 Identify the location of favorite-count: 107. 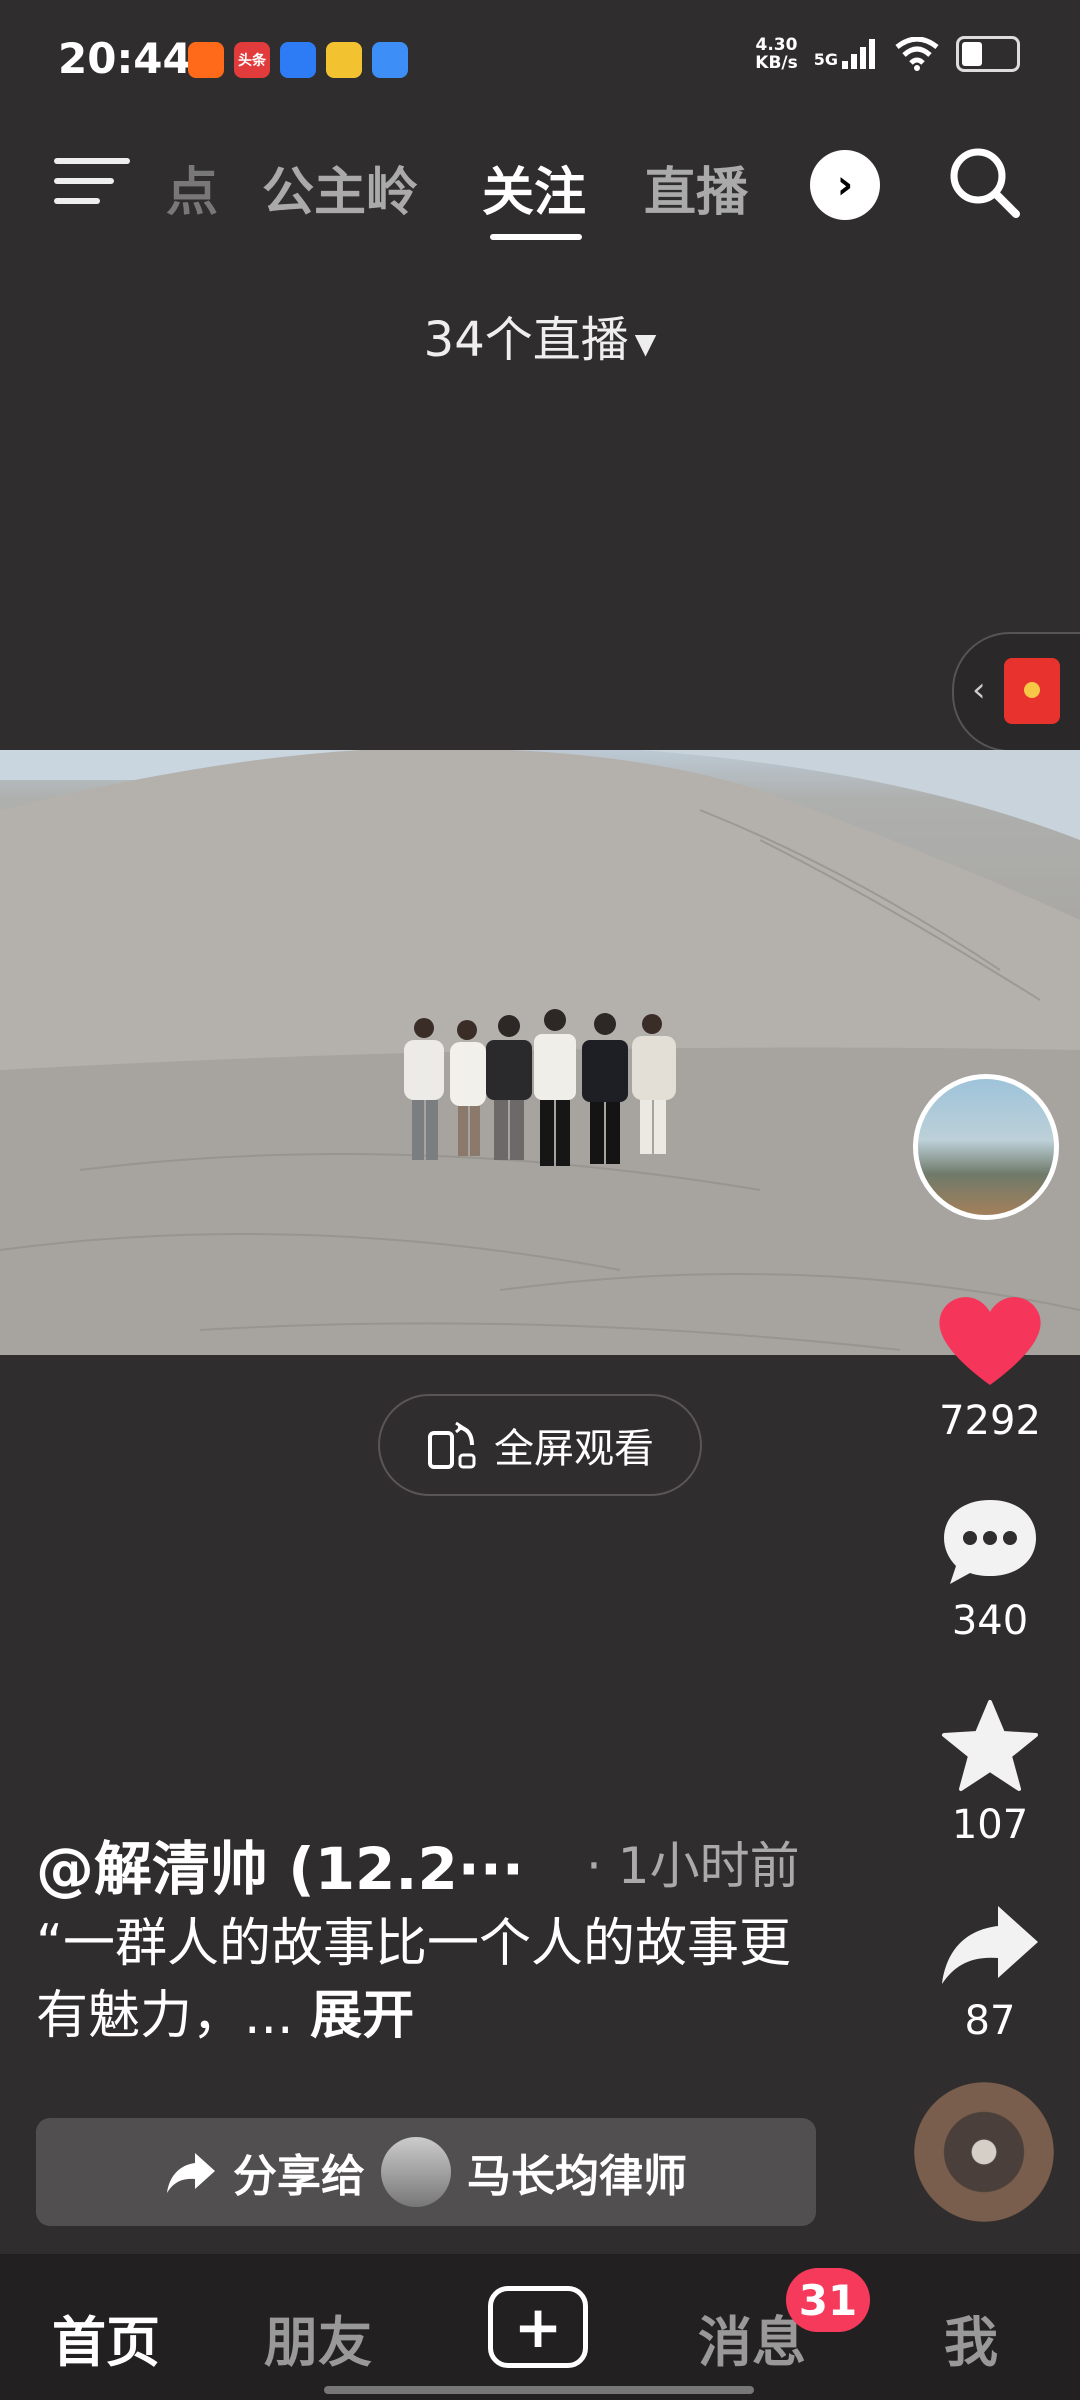
(990, 1825).